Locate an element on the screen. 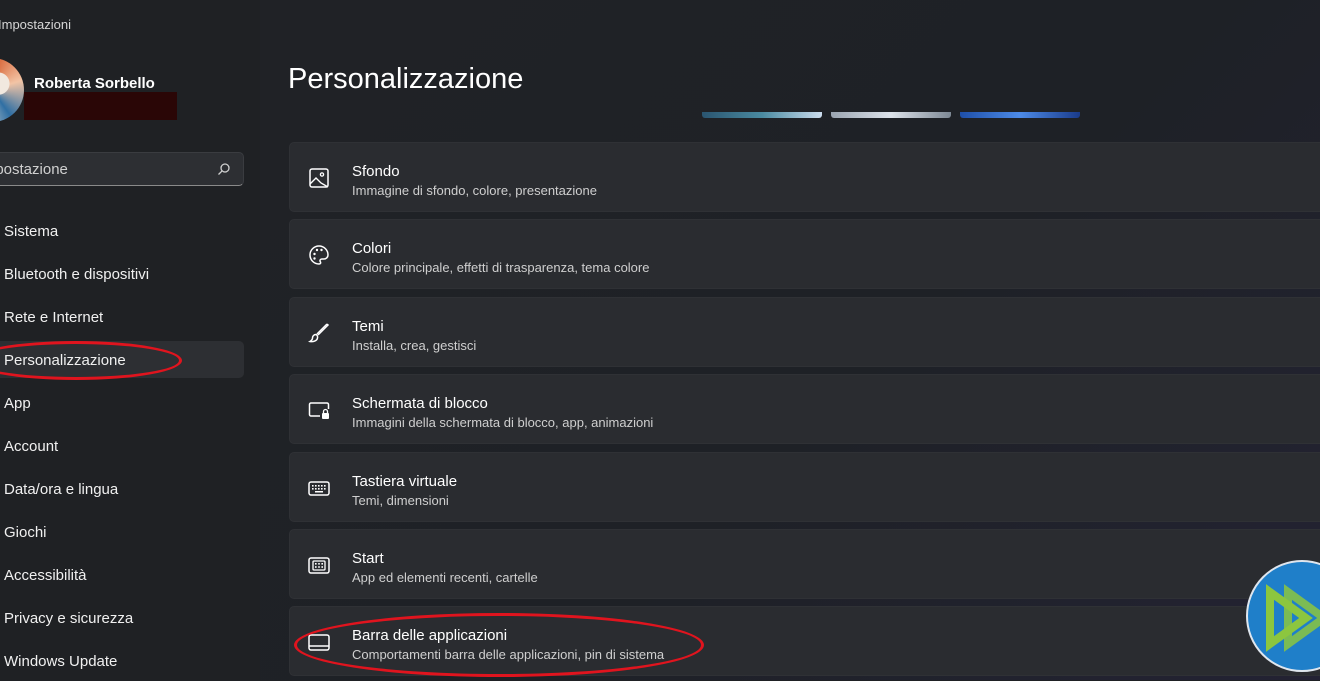 This screenshot has width=1320, height=681. card-title: Colori is located at coordinates (372, 248).